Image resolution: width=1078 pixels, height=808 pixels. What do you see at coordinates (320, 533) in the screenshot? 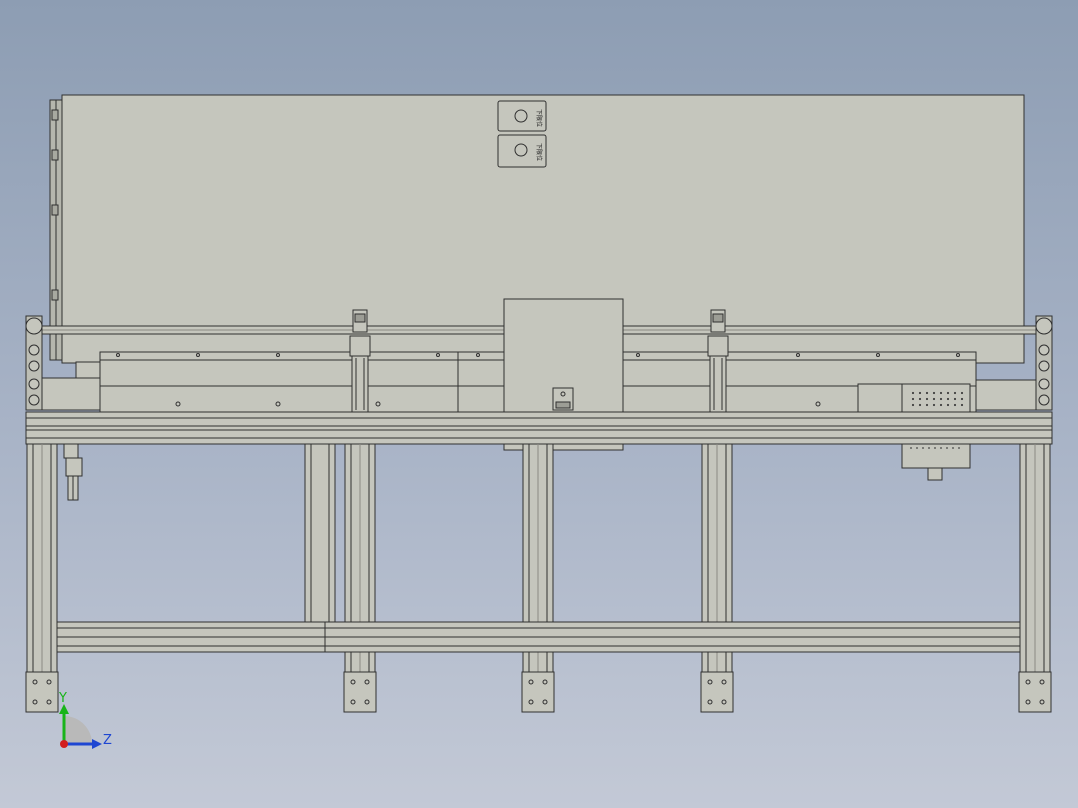
I see `inner-post` at bounding box center [320, 533].